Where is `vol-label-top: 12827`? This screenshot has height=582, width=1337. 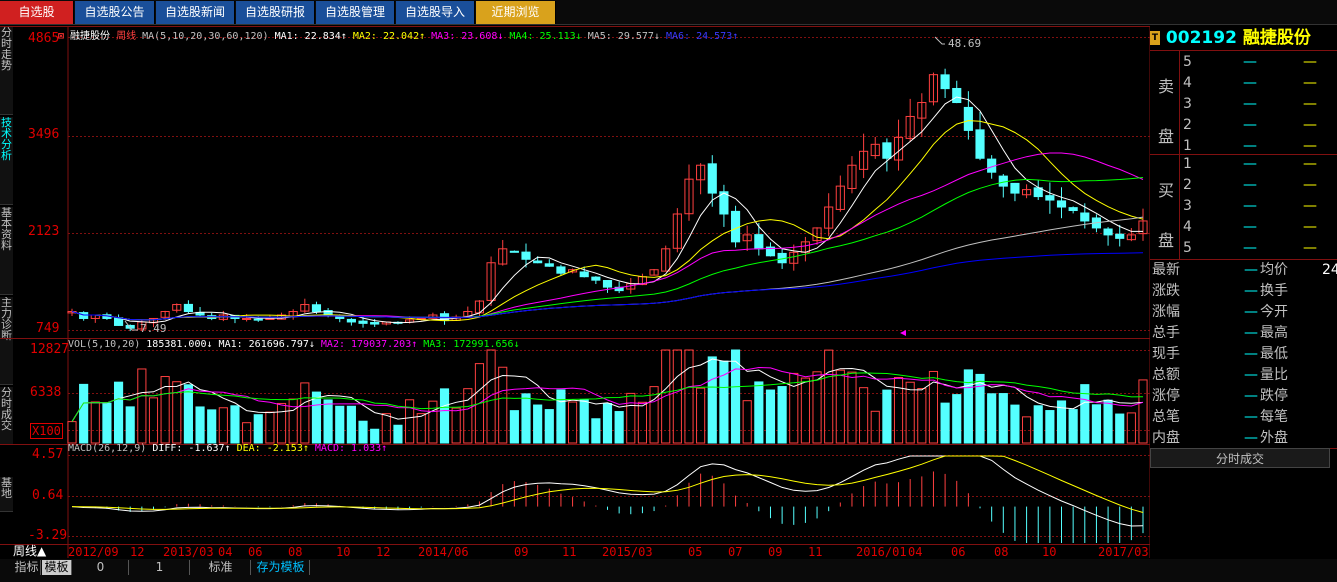
vol-label-top: 12827 is located at coordinates (50, 349).